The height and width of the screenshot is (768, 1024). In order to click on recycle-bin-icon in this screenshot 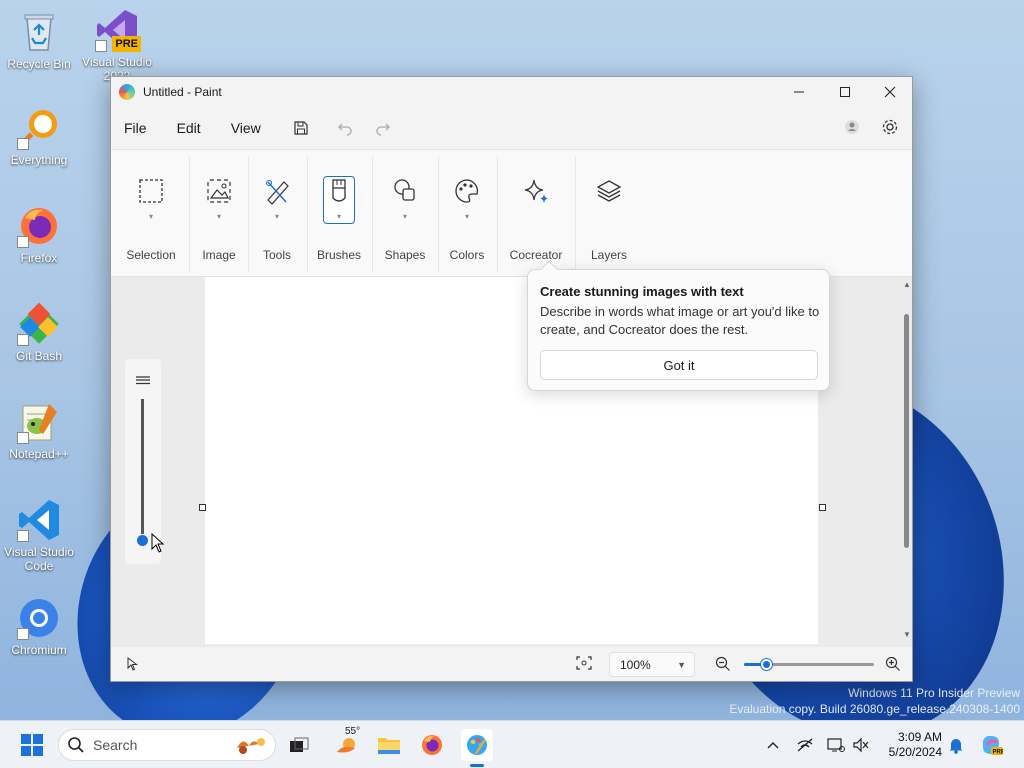, I will do `click(39, 32)`.